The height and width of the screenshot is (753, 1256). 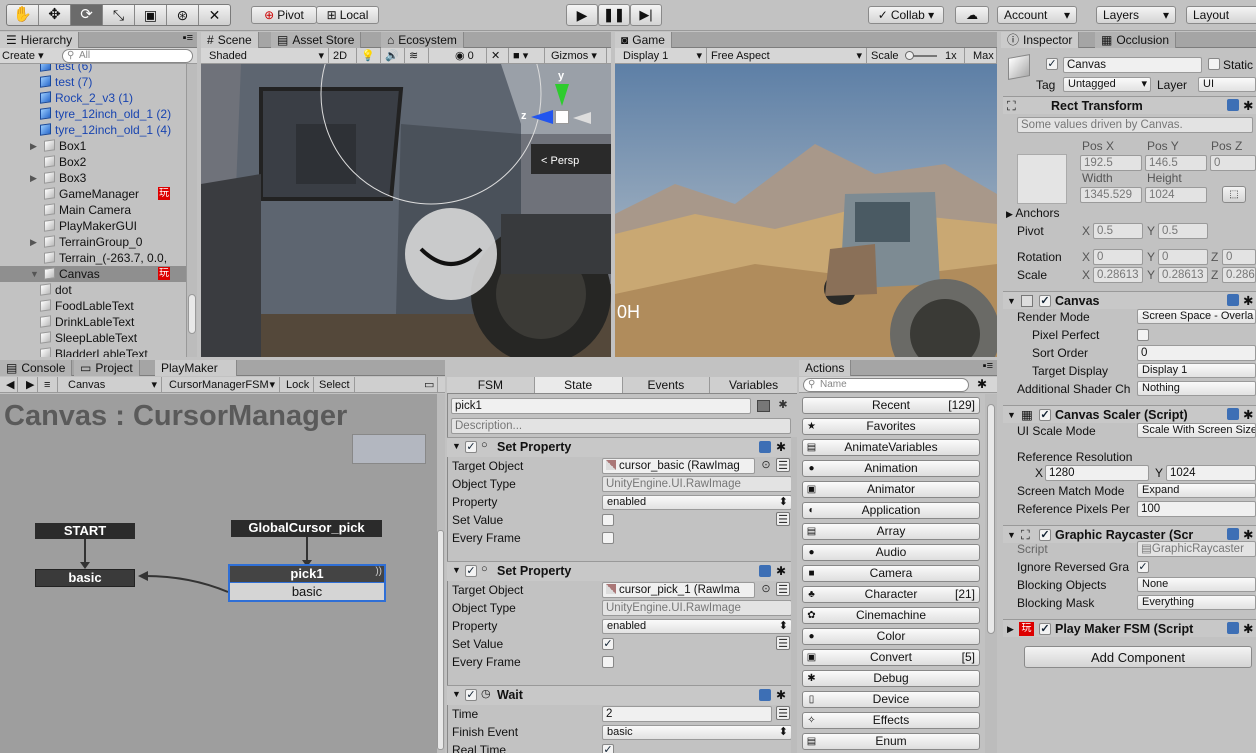 What do you see at coordinates (1143, 335) in the screenshot?
I see `pixel-perfect-checkbox` at bounding box center [1143, 335].